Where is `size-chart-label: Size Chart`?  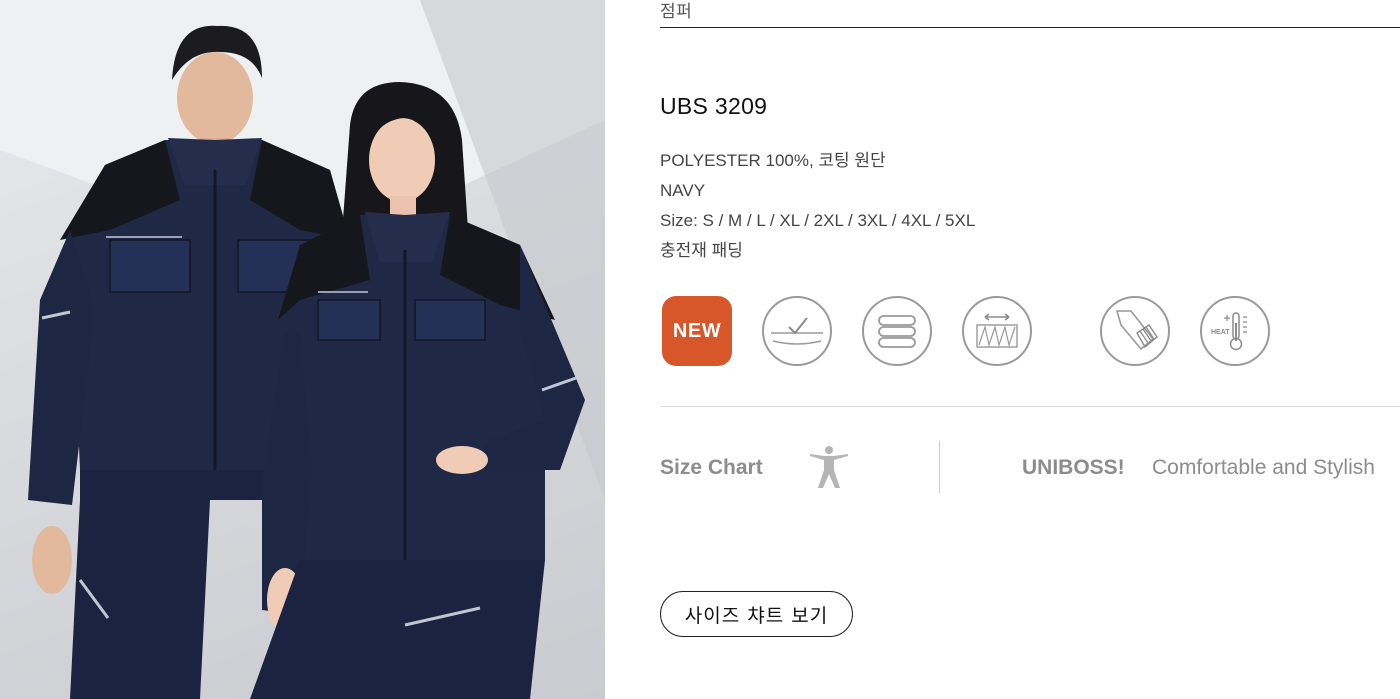
size-chart-label: Size Chart is located at coordinates (711, 467).